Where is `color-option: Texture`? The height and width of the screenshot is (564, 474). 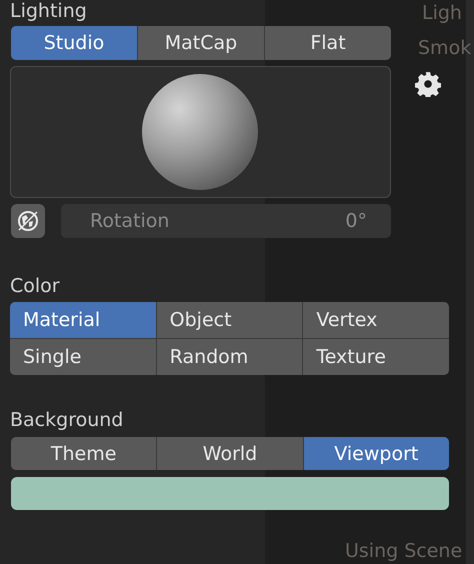
color-option: Texture is located at coordinates (376, 357).